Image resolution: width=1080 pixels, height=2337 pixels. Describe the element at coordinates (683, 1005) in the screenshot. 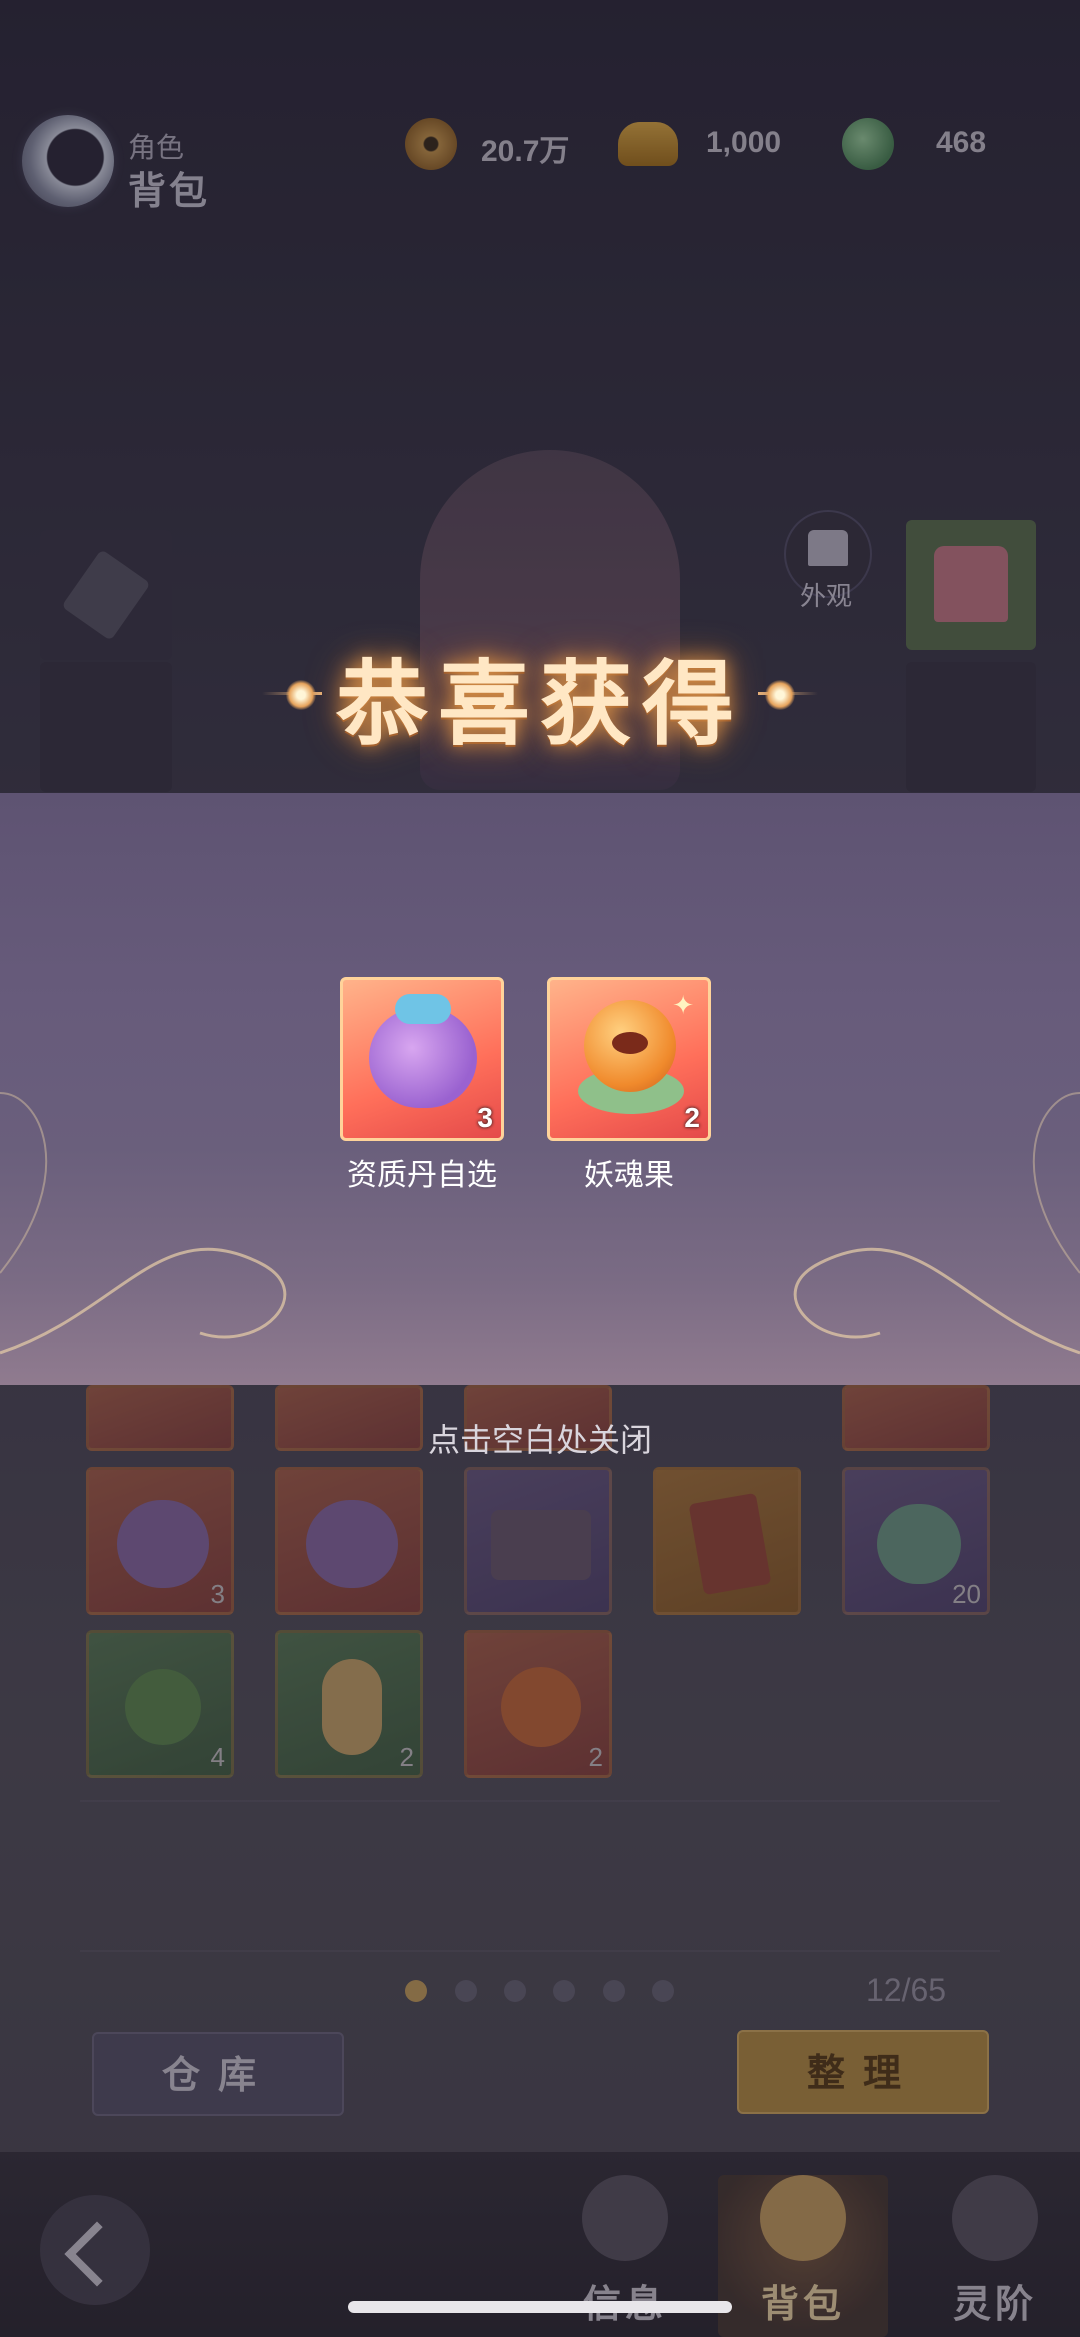

I see `sparkle-icon: ✦` at that location.